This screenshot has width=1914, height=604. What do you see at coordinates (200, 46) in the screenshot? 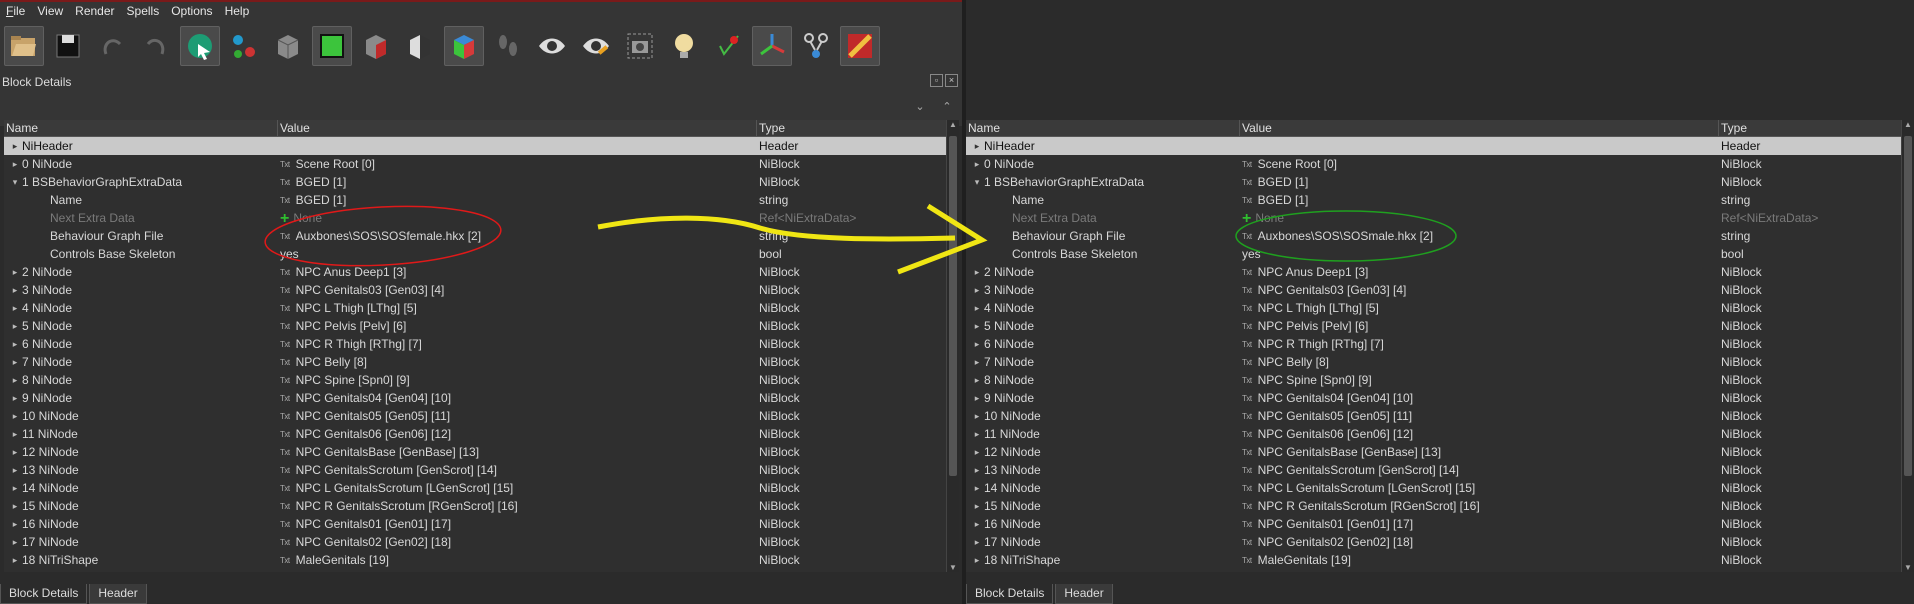
I see `select-icon` at bounding box center [200, 46].